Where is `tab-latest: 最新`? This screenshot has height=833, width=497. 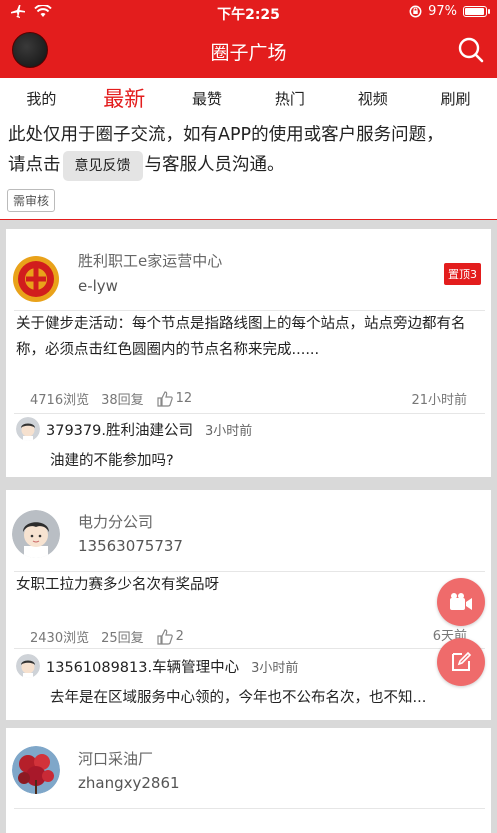 tab-latest: 最新 is located at coordinates (124, 98).